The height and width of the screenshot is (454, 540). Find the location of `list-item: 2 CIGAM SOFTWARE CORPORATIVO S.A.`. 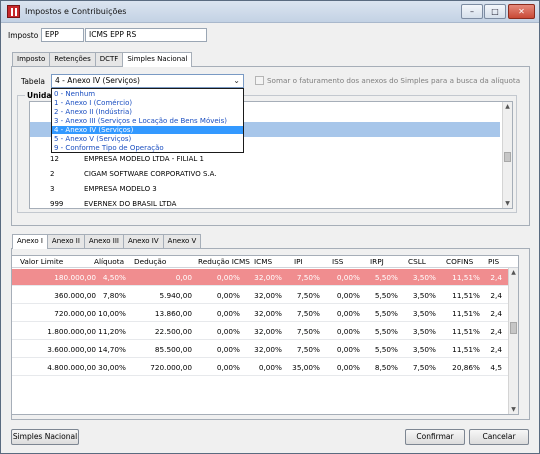

list-item: 2 CIGAM SOFTWARE CORPORATIVO S.A. is located at coordinates (265, 174).